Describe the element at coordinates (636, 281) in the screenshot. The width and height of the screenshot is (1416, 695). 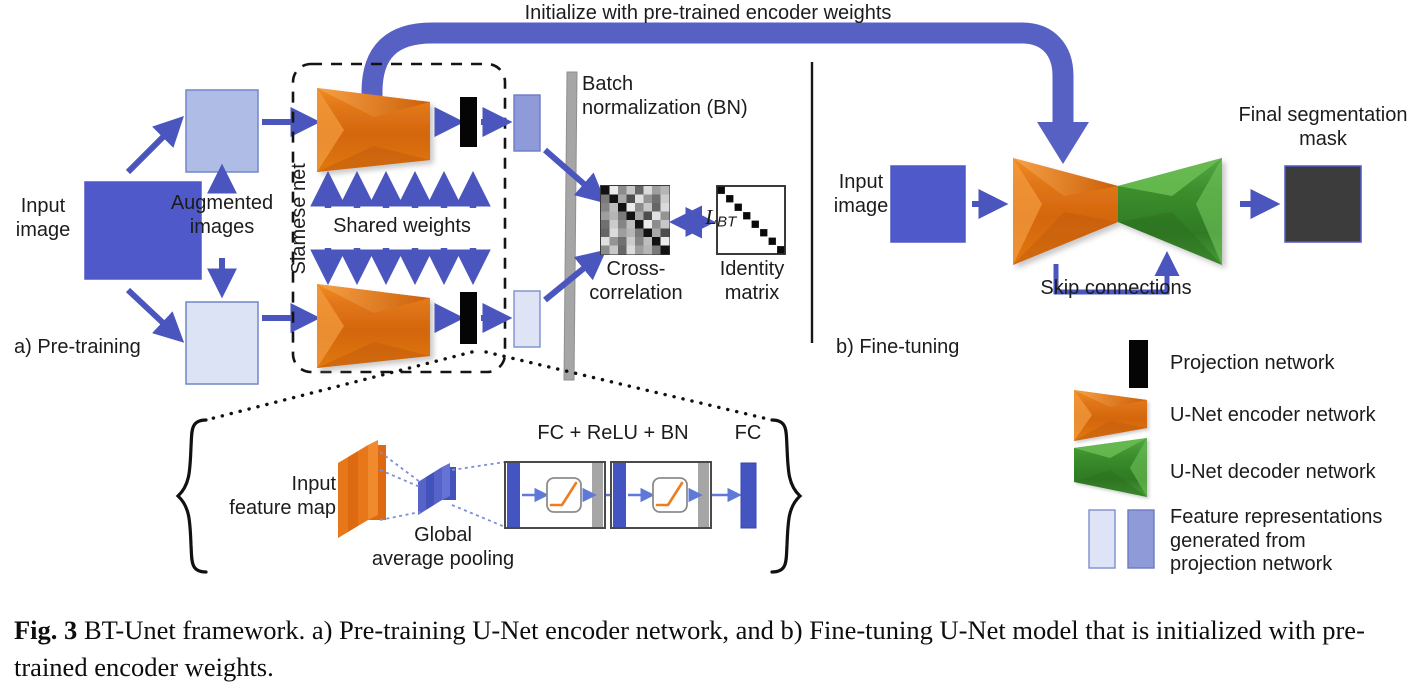
I see `cross-correlation-label: Cross-correlation` at that location.